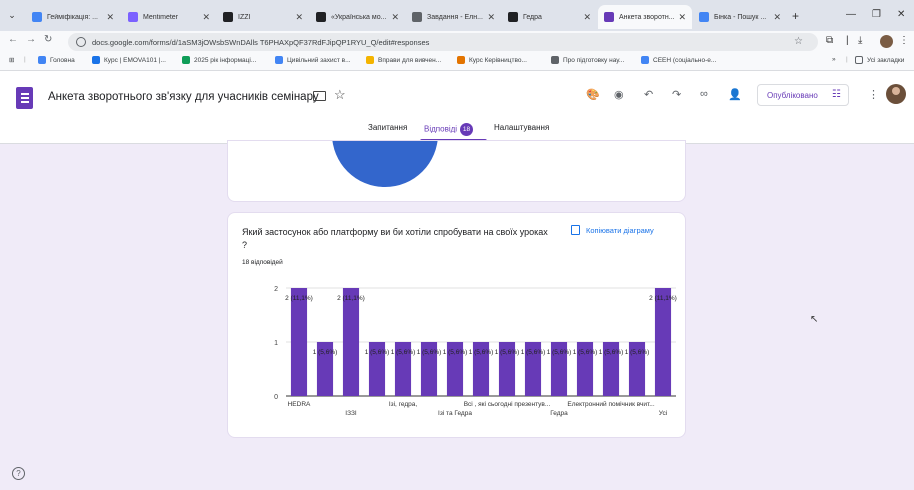  What do you see at coordinates (24, 98) in the screenshot?
I see `forms-logo-icon` at bounding box center [24, 98].